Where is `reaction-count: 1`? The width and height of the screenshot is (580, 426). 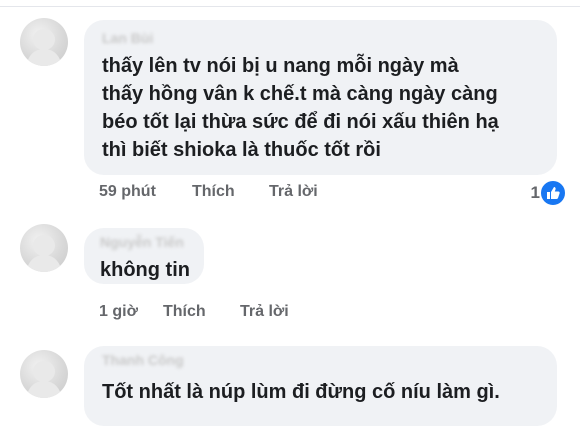 reaction-count: 1 is located at coordinates (535, 192).